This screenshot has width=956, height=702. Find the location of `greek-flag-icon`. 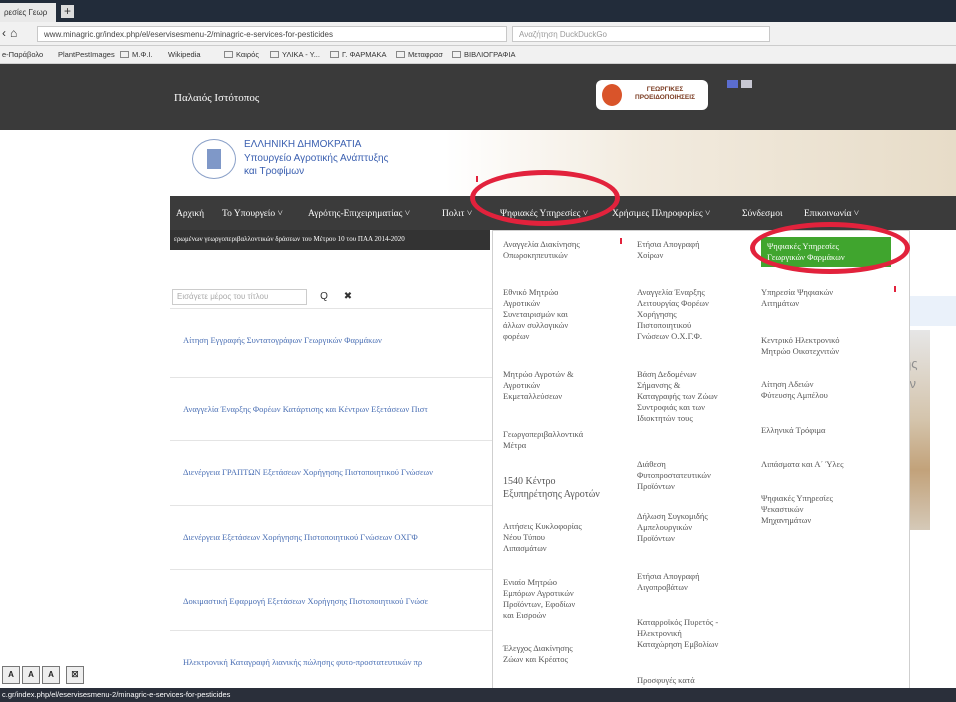

greek-flag-icon is located at coordinates (732, 84).